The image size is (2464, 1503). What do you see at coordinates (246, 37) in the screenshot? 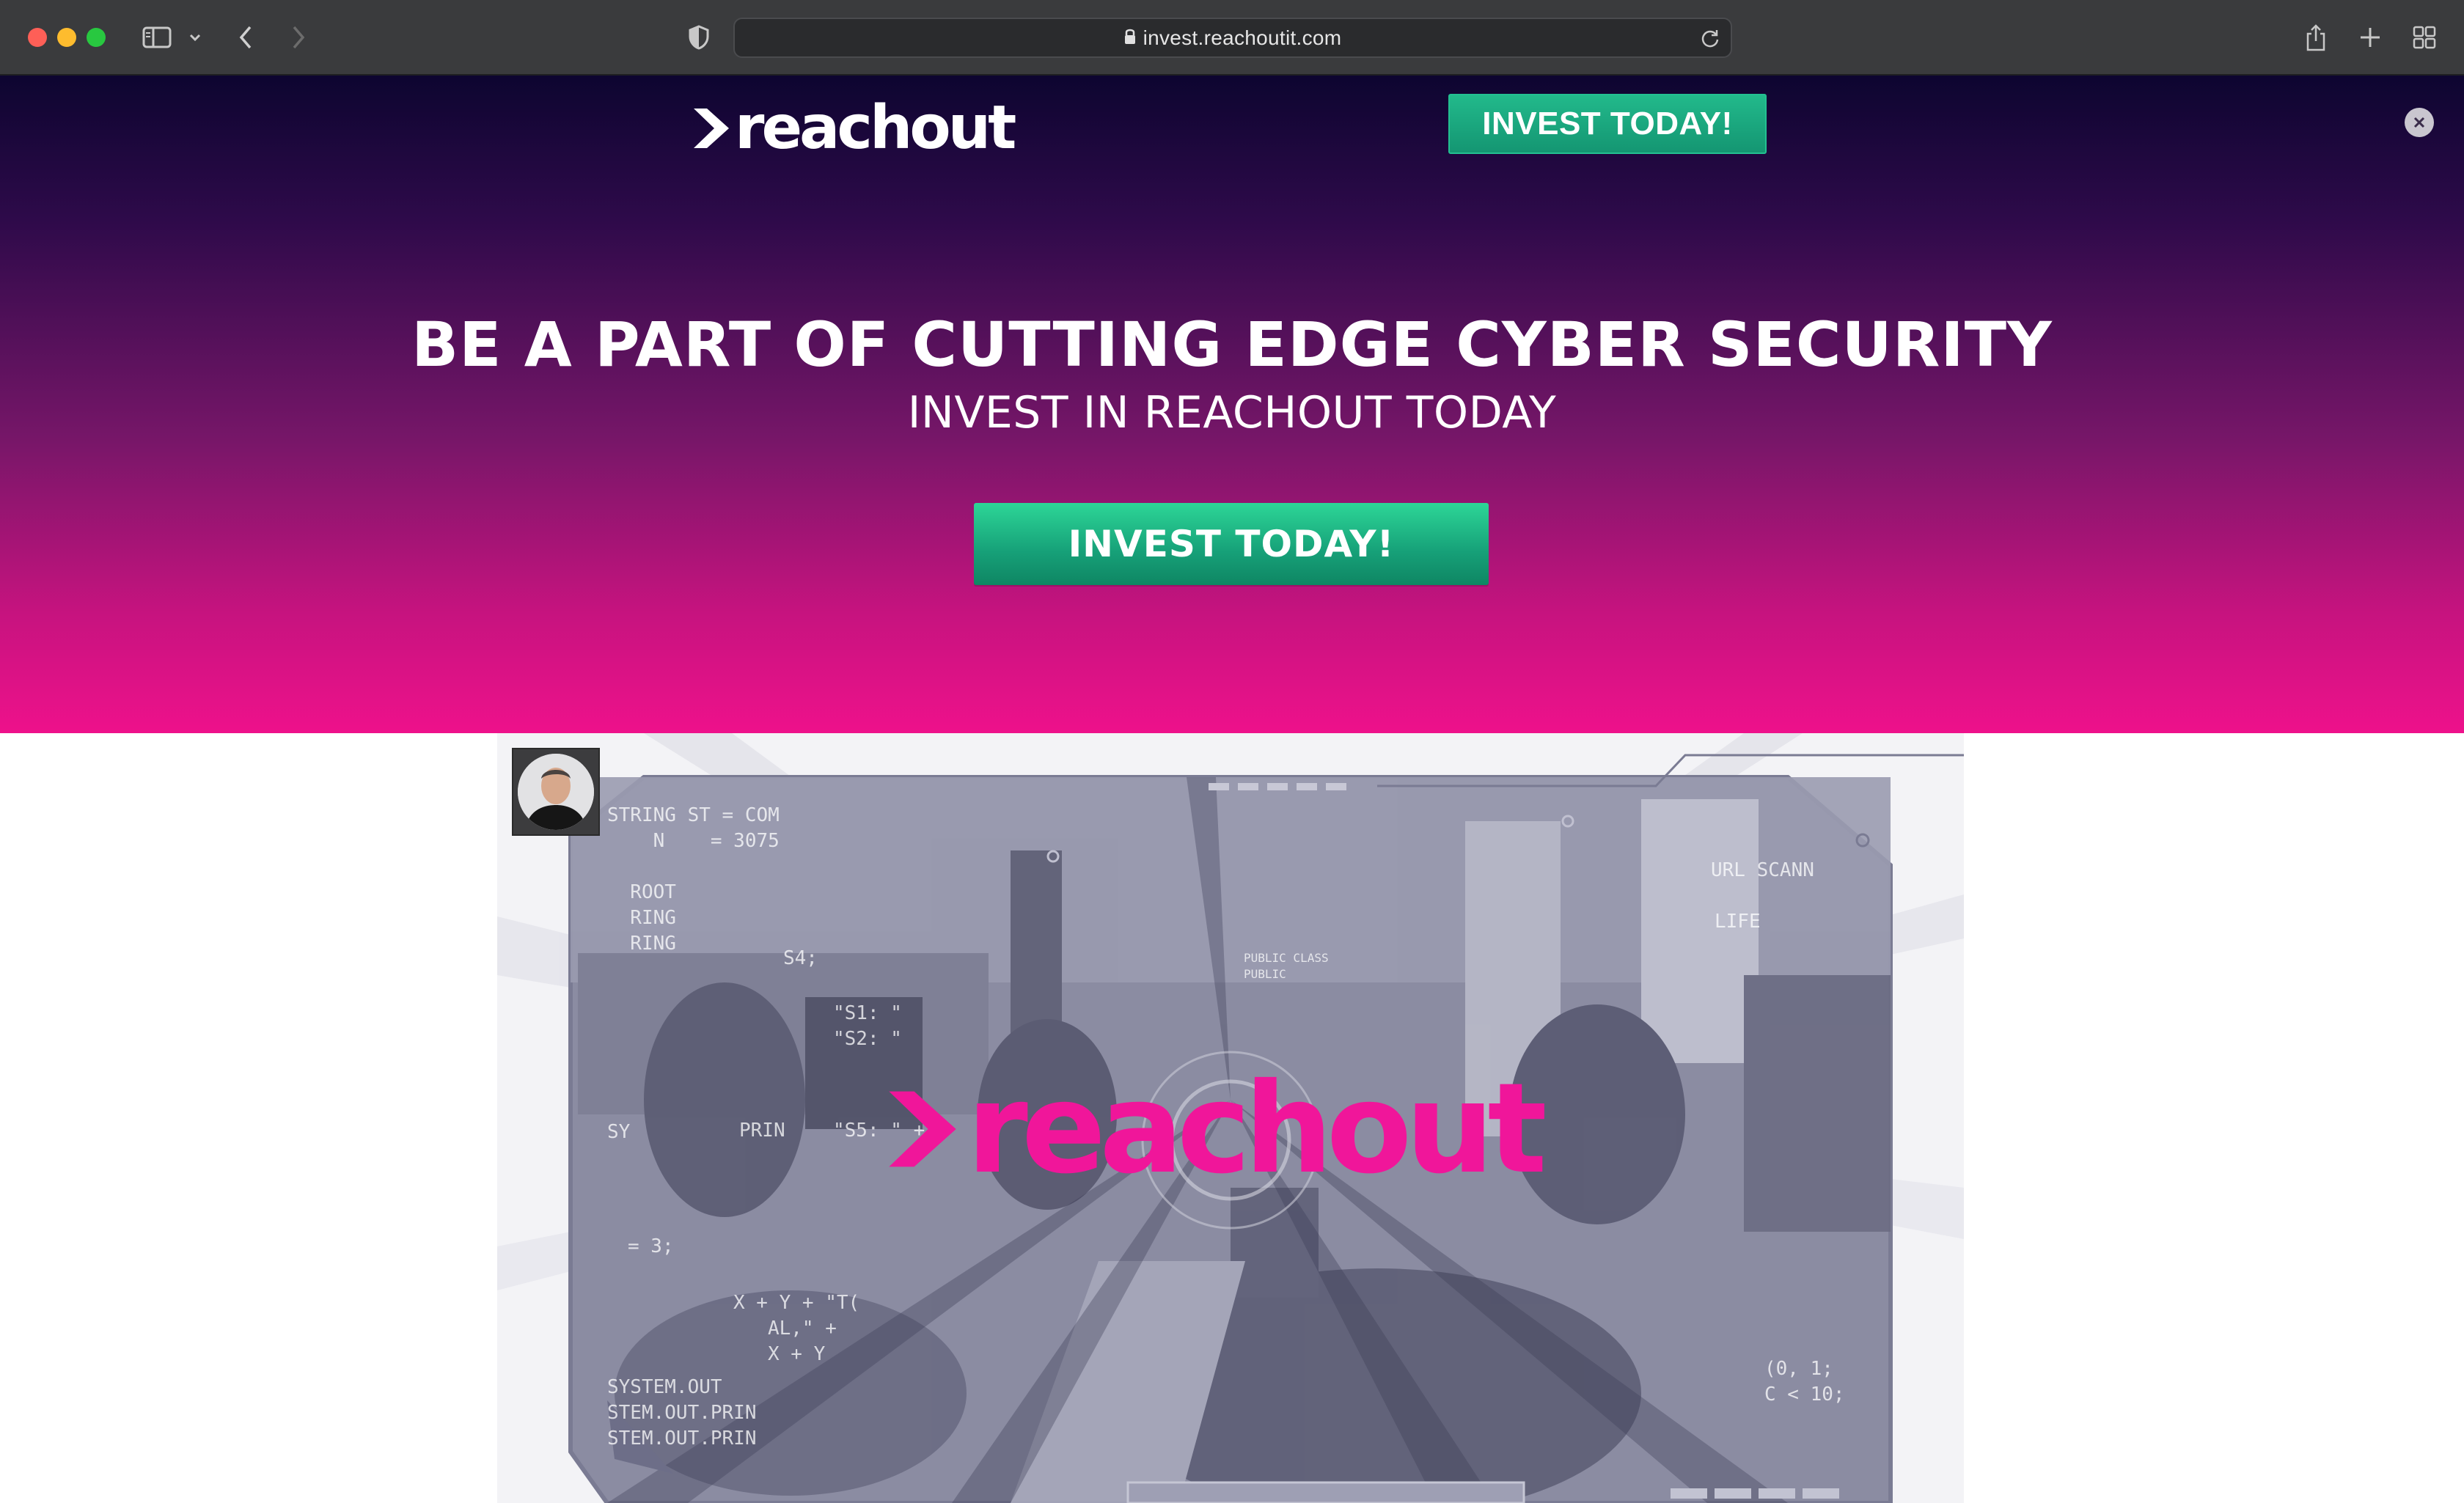
I see `back-icon` at bounding box center [246, 37].